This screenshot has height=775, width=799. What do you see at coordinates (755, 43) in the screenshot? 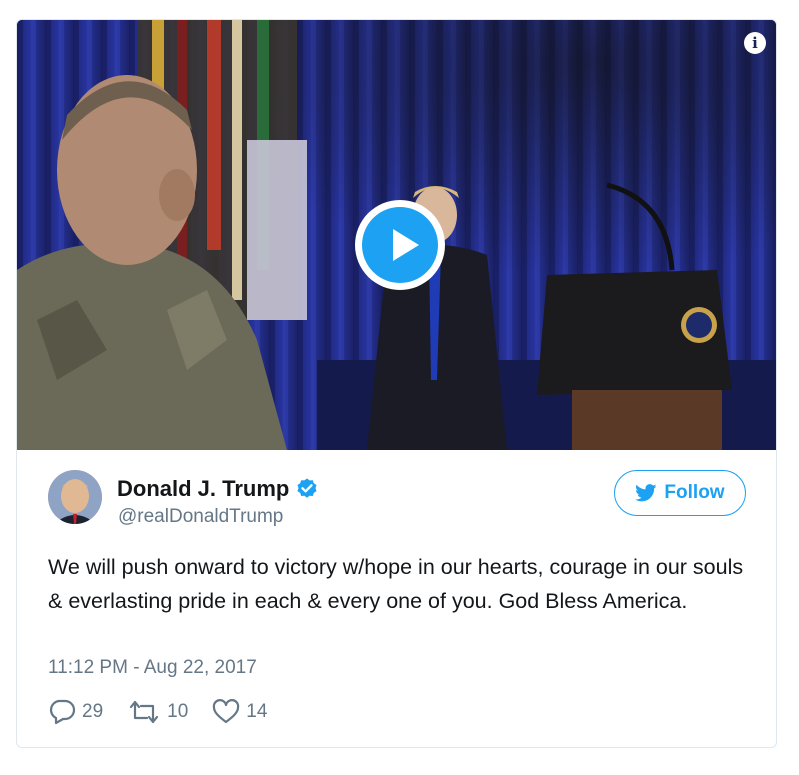
I see `info-icon: i` at bounding box center [755, 43].